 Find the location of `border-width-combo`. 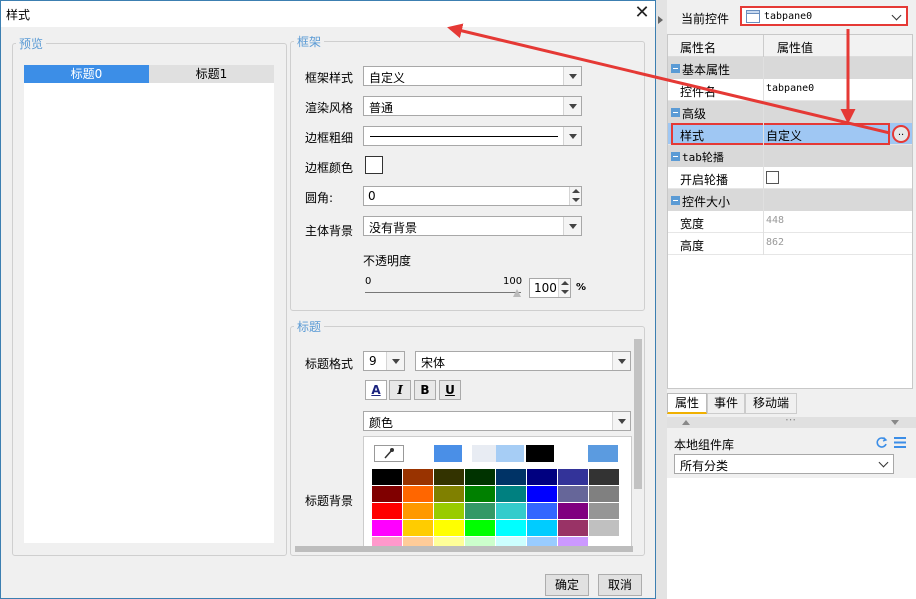

border-width-combo is located at coordinates (472, 136).